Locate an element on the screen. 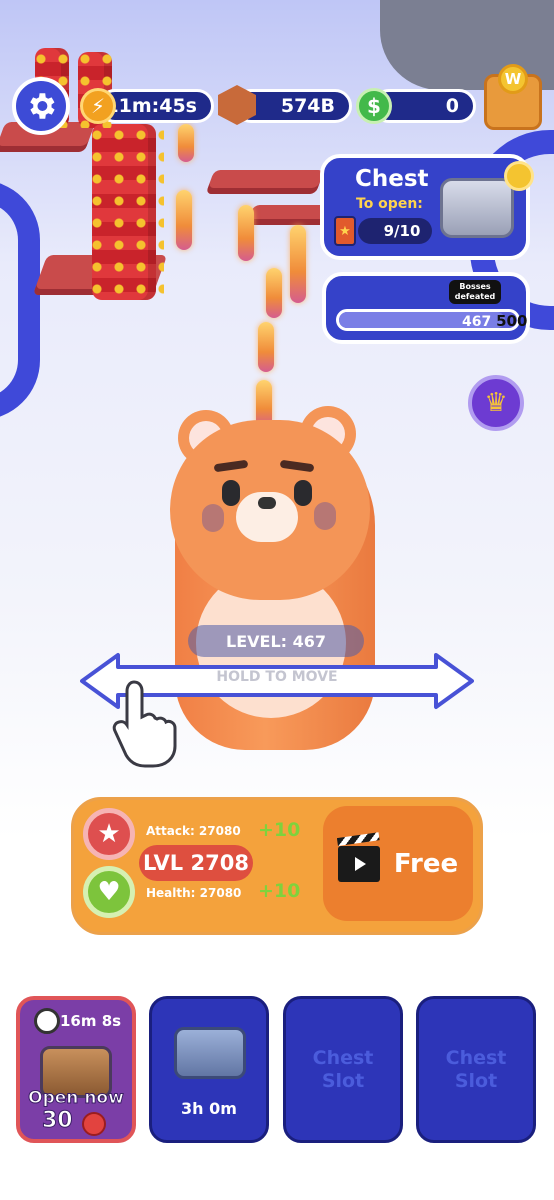 This screenshot has height=1200, width=554. health-upgrade-button: ♥ is located at coordinates (109, 892).